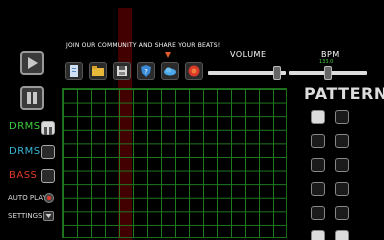 This screenshot has width=384, height=240. I want to click on bpm-slider-knob, so click(328, 73).